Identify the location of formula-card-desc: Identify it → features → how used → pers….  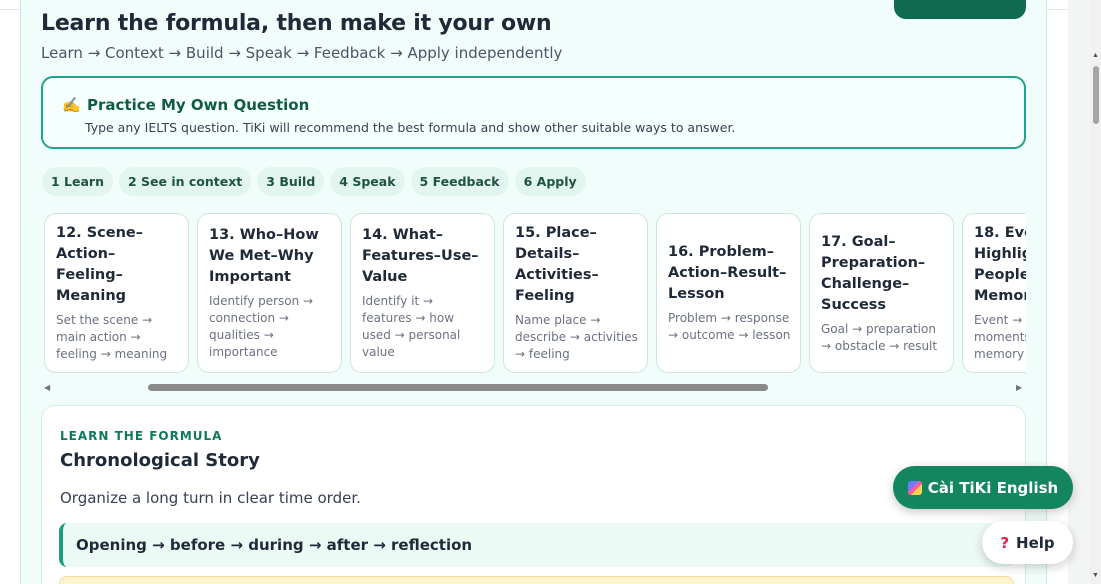
(411, 326).